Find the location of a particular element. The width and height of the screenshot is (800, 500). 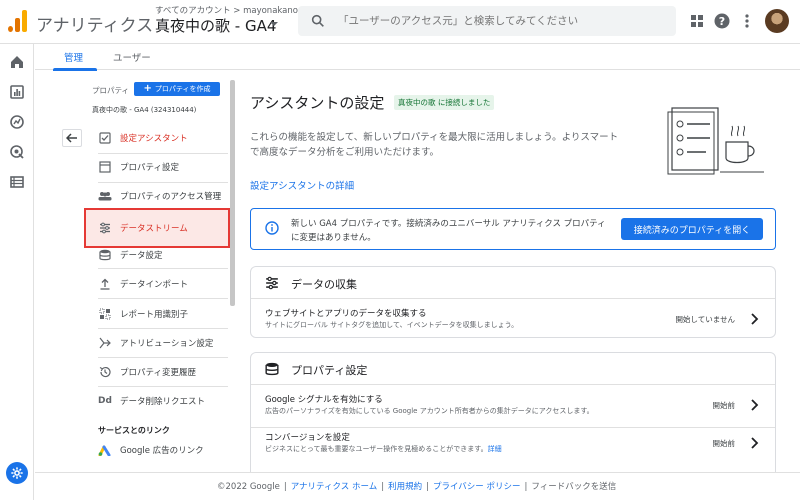

row-subtitle-text: ビジネスにとって最も重要なユーザー操作を見極めることができます。 is located at coordinates (376, 449).